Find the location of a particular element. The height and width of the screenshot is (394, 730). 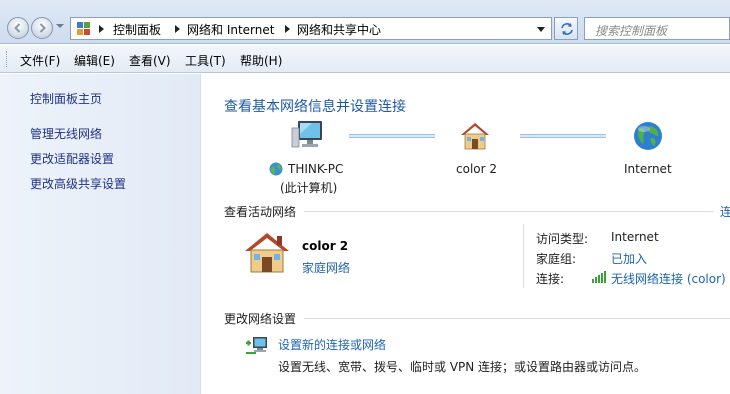

back-button is located at coordinates (18, 28).